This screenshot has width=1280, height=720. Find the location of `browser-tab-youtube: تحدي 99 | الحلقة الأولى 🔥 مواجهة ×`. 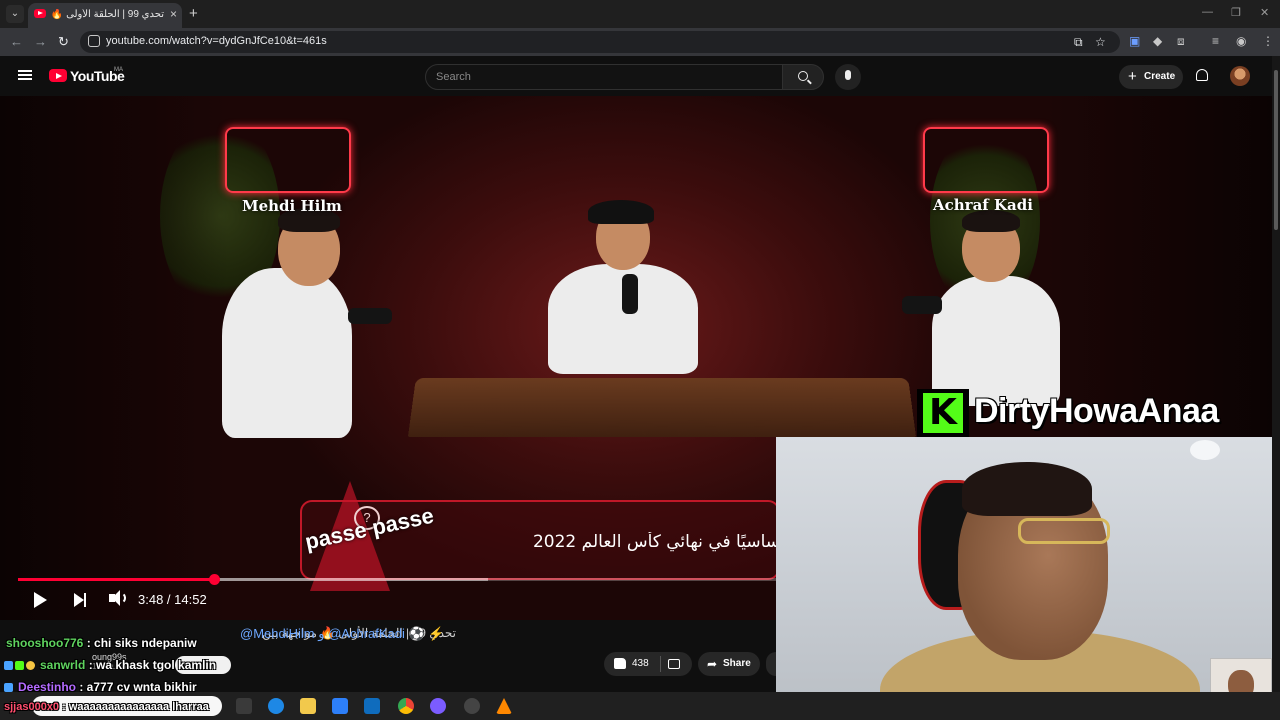

browser-tab-youtube: تحدي 99 | الحلقة الأولى 🔥 مواجهة × is located at coordinates (105, 15).